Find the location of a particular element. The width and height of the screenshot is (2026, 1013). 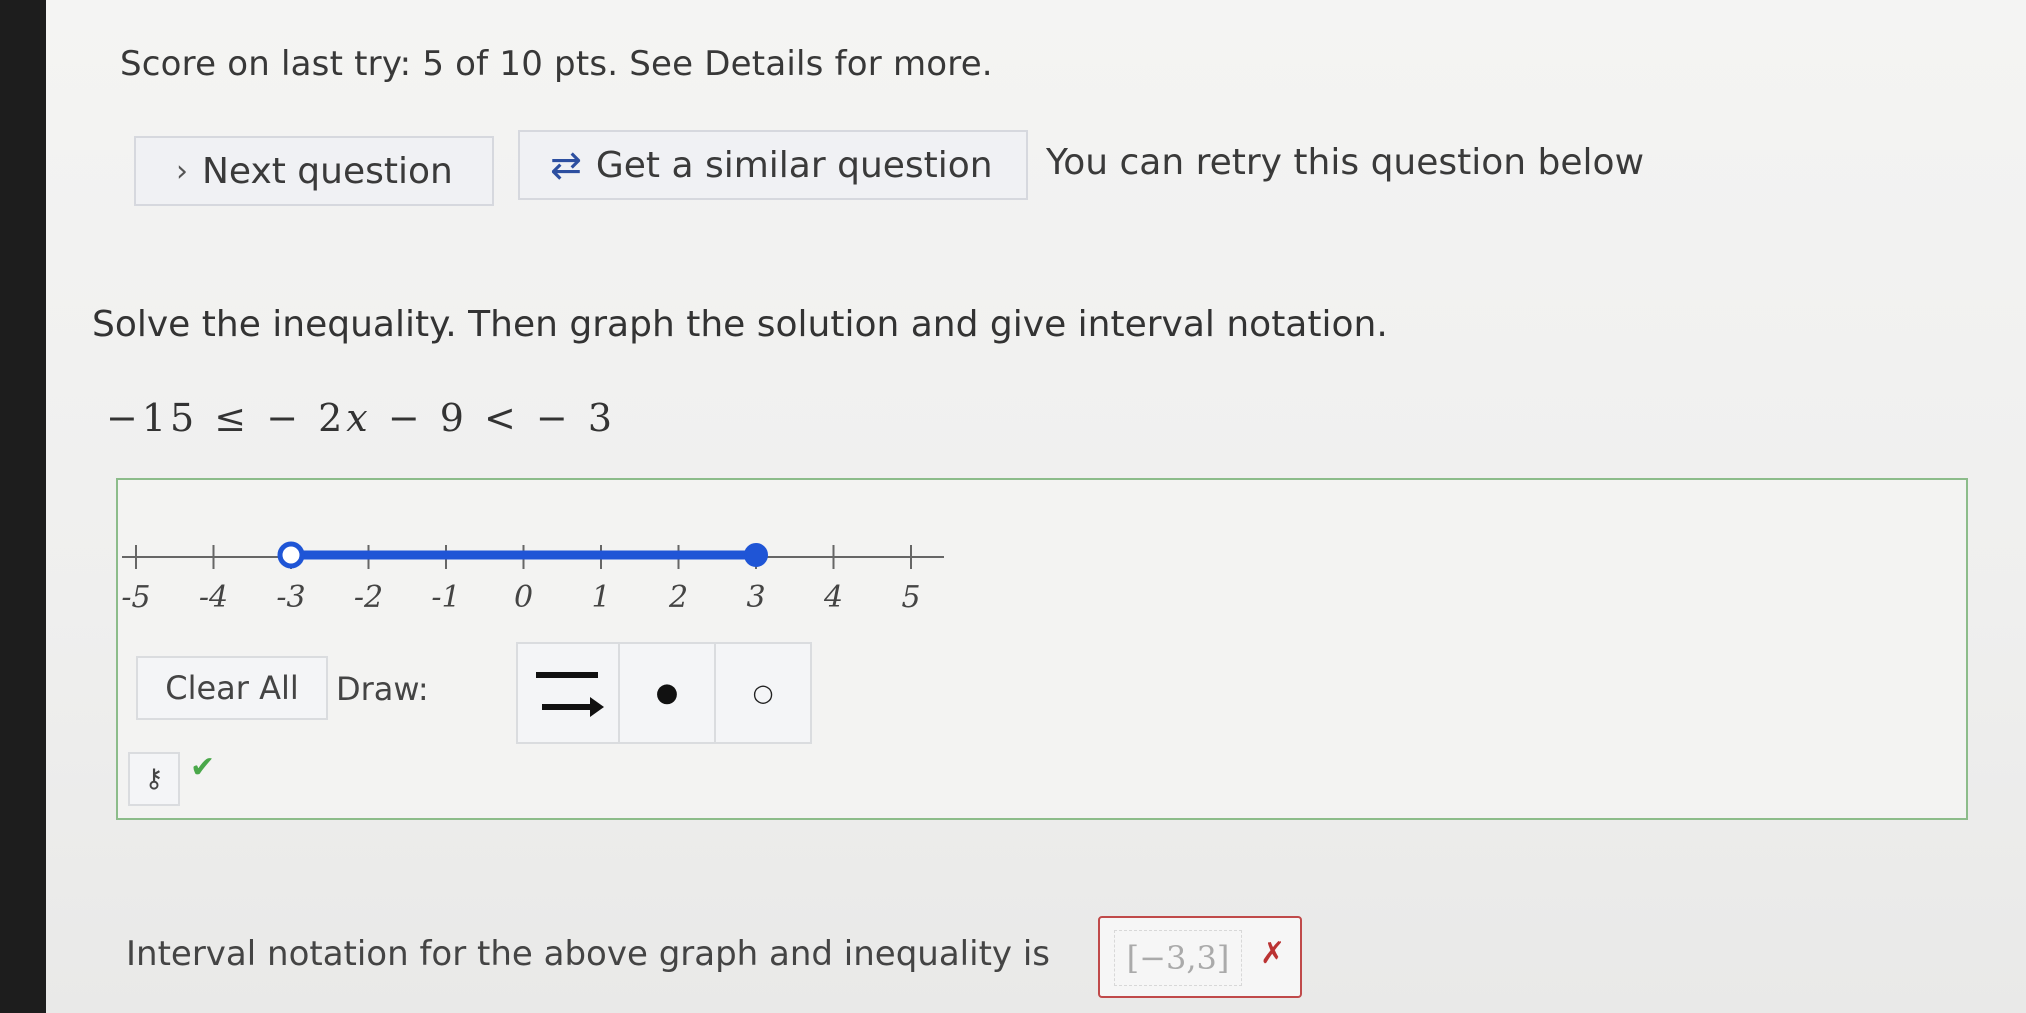

refresh-arrows-icon: ⇄ is located at coordinates (566, 165).